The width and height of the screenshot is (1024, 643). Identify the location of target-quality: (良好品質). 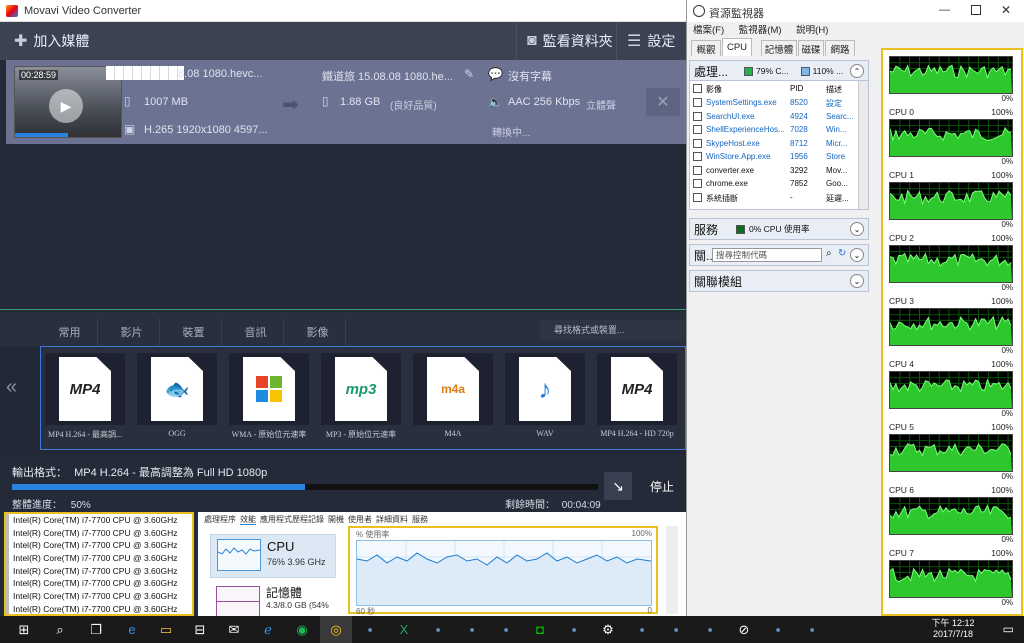
(413, 104).